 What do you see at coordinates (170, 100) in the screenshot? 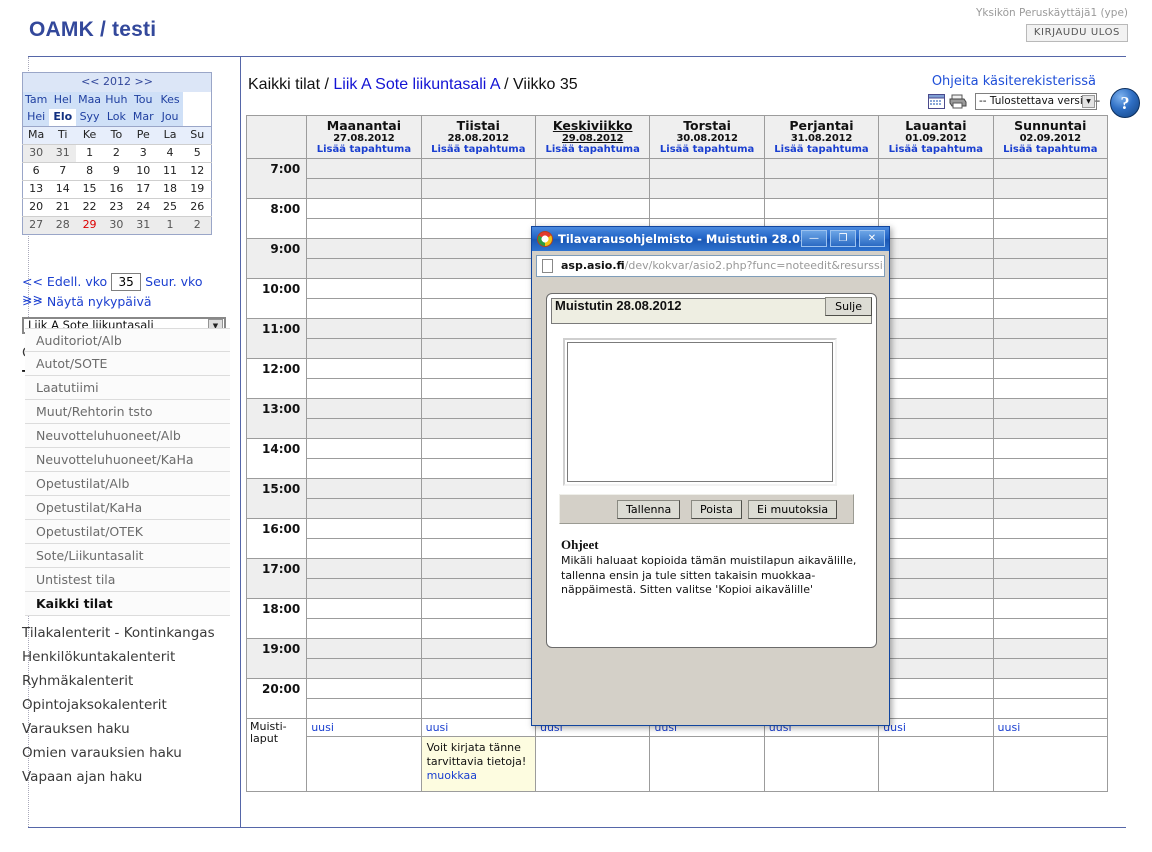
I see `minical-month-kes: Kes` at bounding box center [170, 100].